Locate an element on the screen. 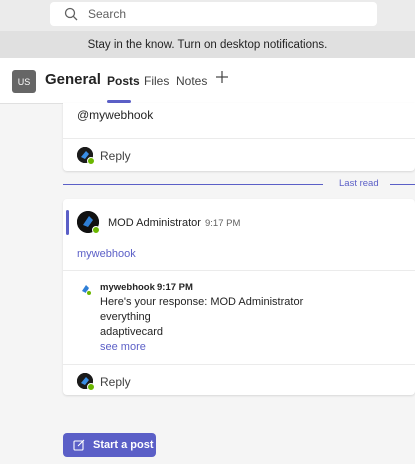 The image size is (415, 464). author-avatar is located at coordinates (88, 222).